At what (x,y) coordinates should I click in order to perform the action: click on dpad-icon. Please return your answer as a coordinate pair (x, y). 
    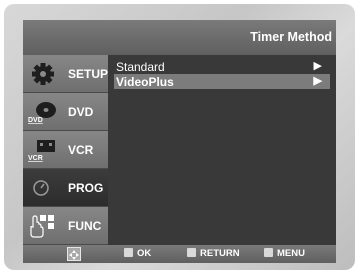
    Looking at the image, I should click on (74, 254).